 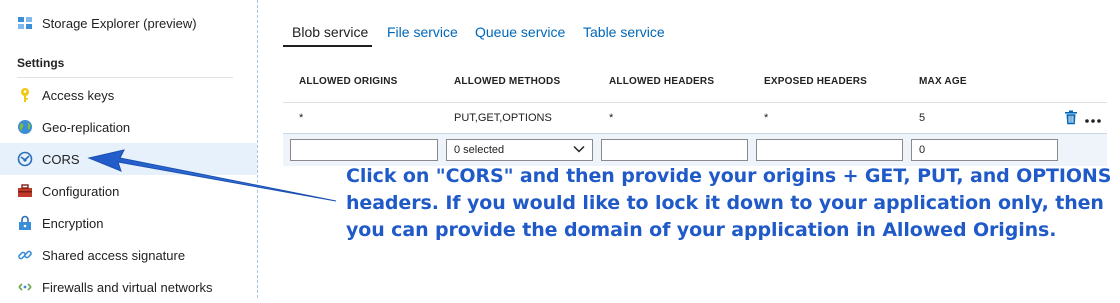 I want to click on cell-allowed-methods: PUT,GET,OPTIONS, so click(x=503, y=118).